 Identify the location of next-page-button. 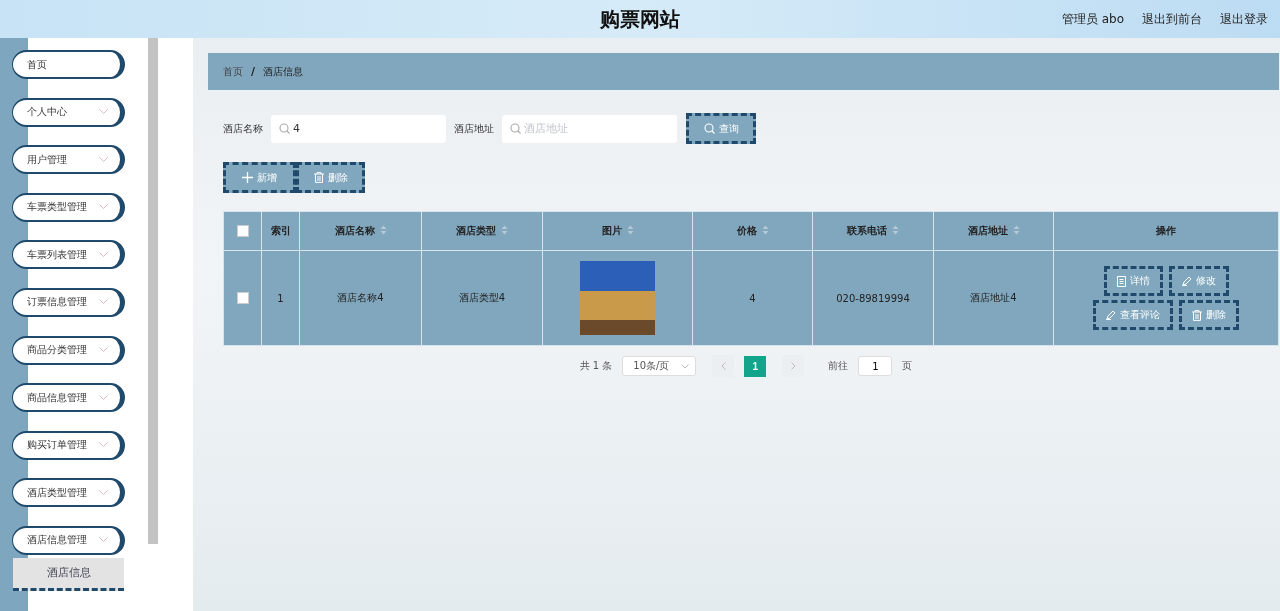
(793, 366).